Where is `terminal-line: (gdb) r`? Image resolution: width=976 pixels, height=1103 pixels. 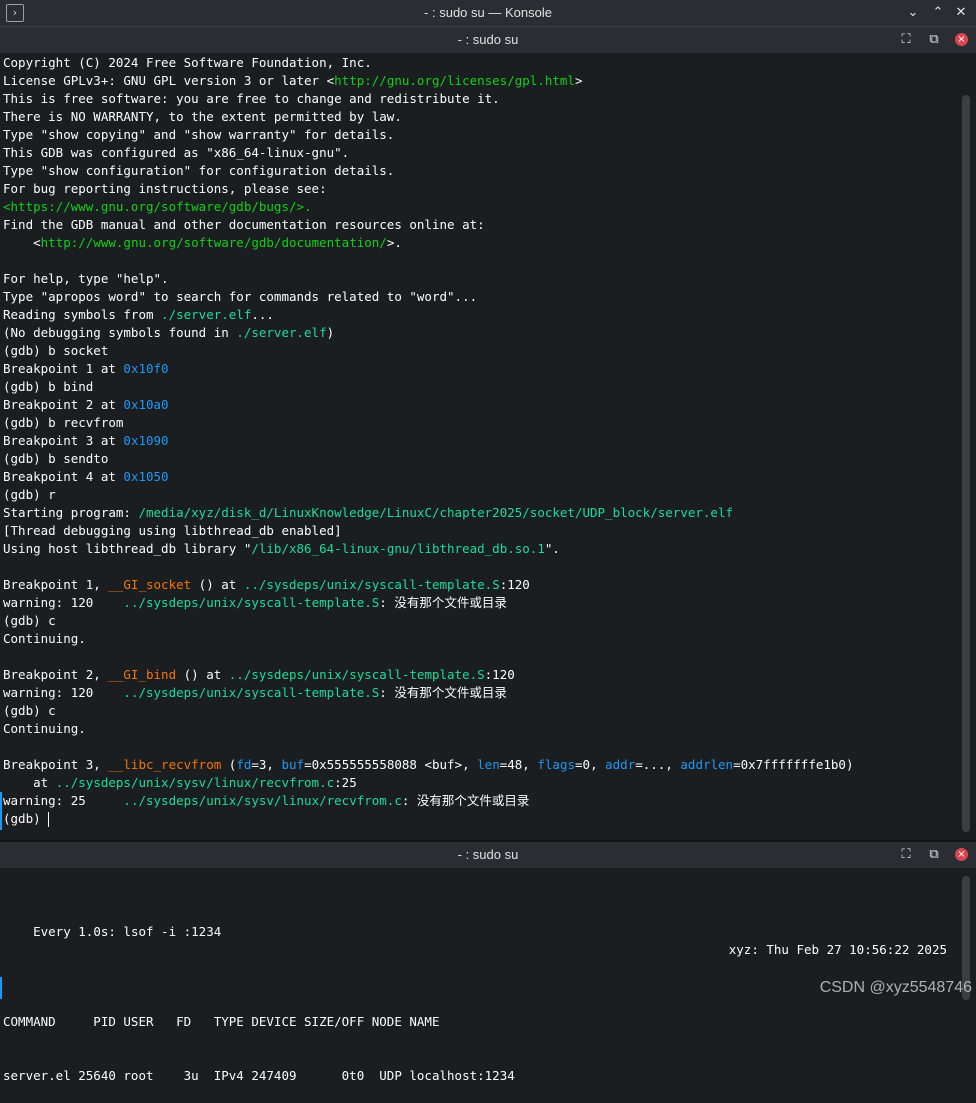
terminal-line: (gdb) r is located at coordinates (483, 495).